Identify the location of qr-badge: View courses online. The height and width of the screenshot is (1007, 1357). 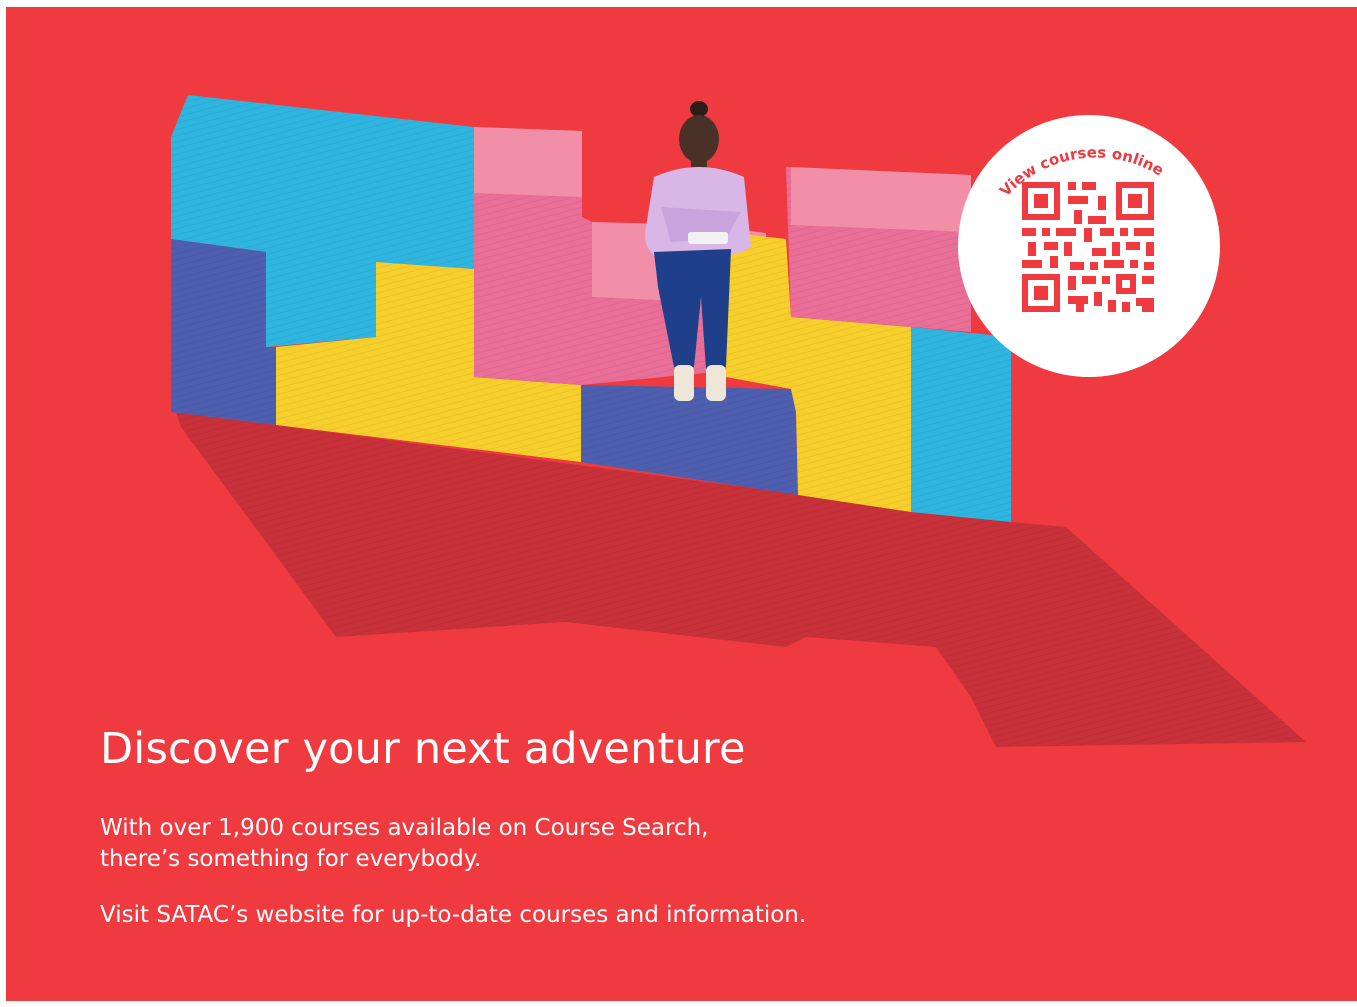
(1089, 246).